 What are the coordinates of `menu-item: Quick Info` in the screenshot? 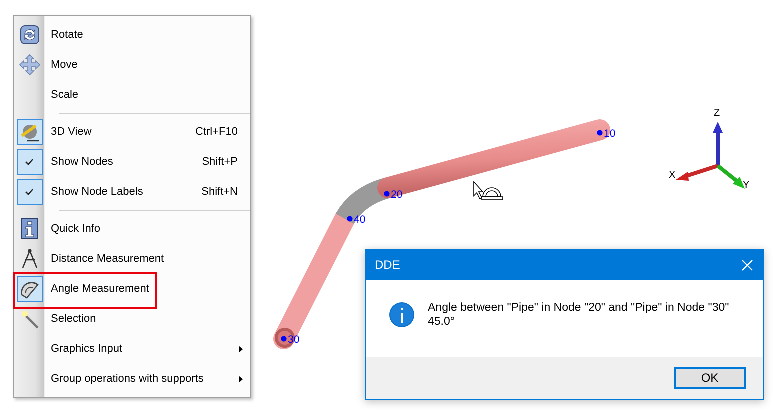 It's located at (150, 229).